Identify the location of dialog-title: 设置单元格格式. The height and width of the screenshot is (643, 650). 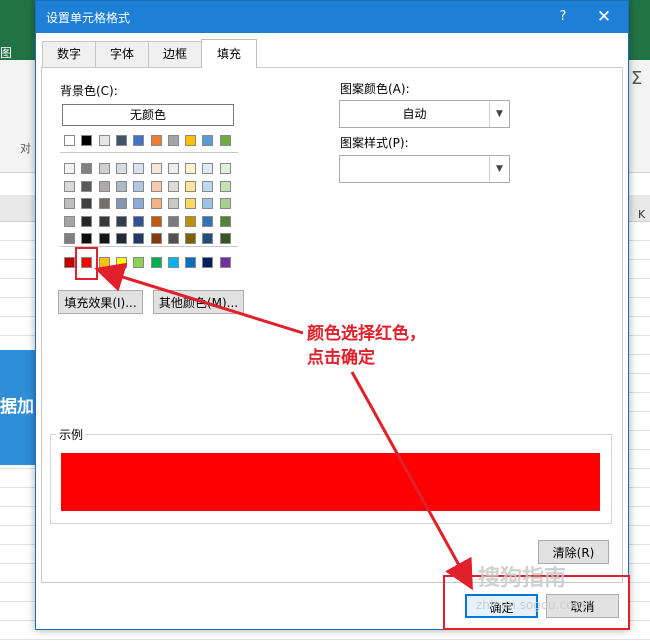
(88, 18).